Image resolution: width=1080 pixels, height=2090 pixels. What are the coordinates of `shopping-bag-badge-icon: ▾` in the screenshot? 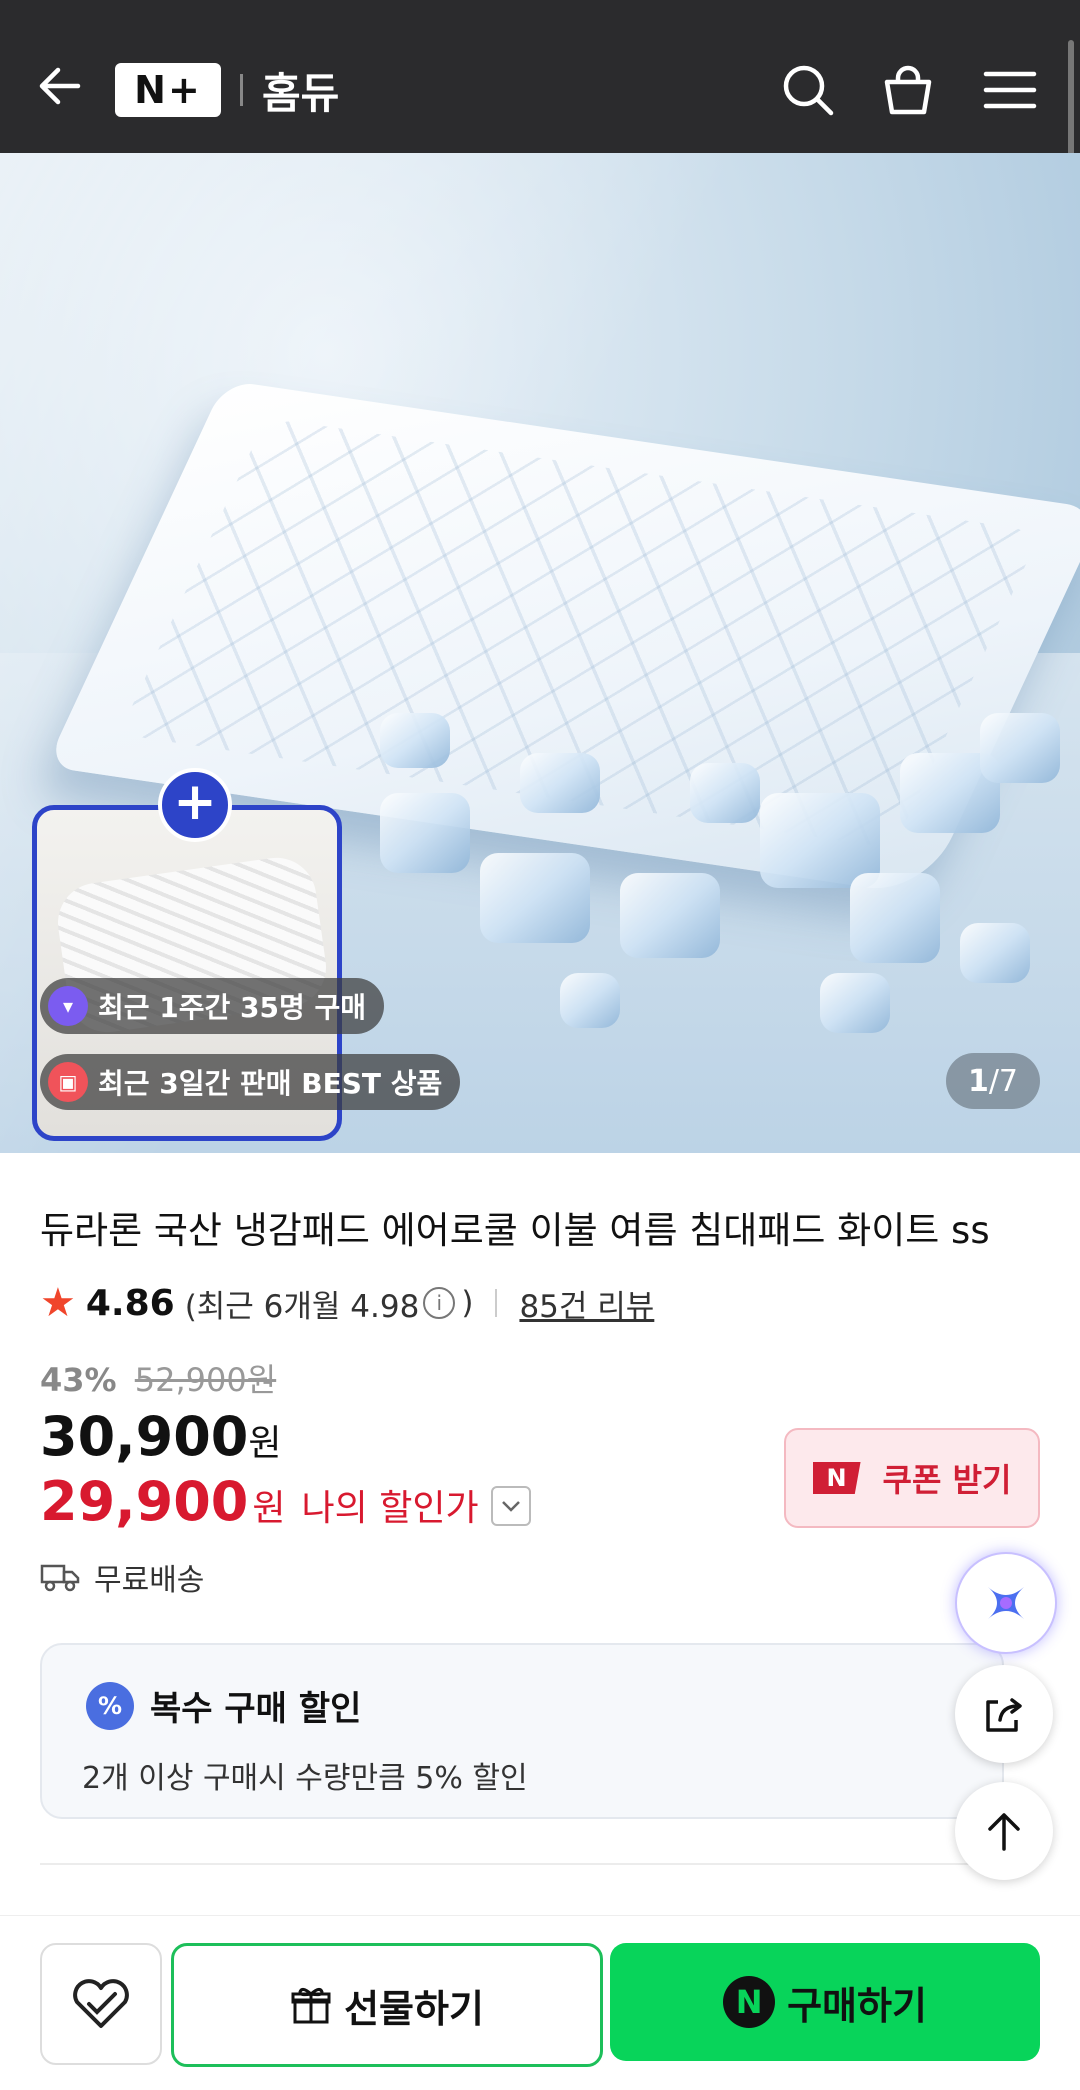 It's located at (68, 1006).